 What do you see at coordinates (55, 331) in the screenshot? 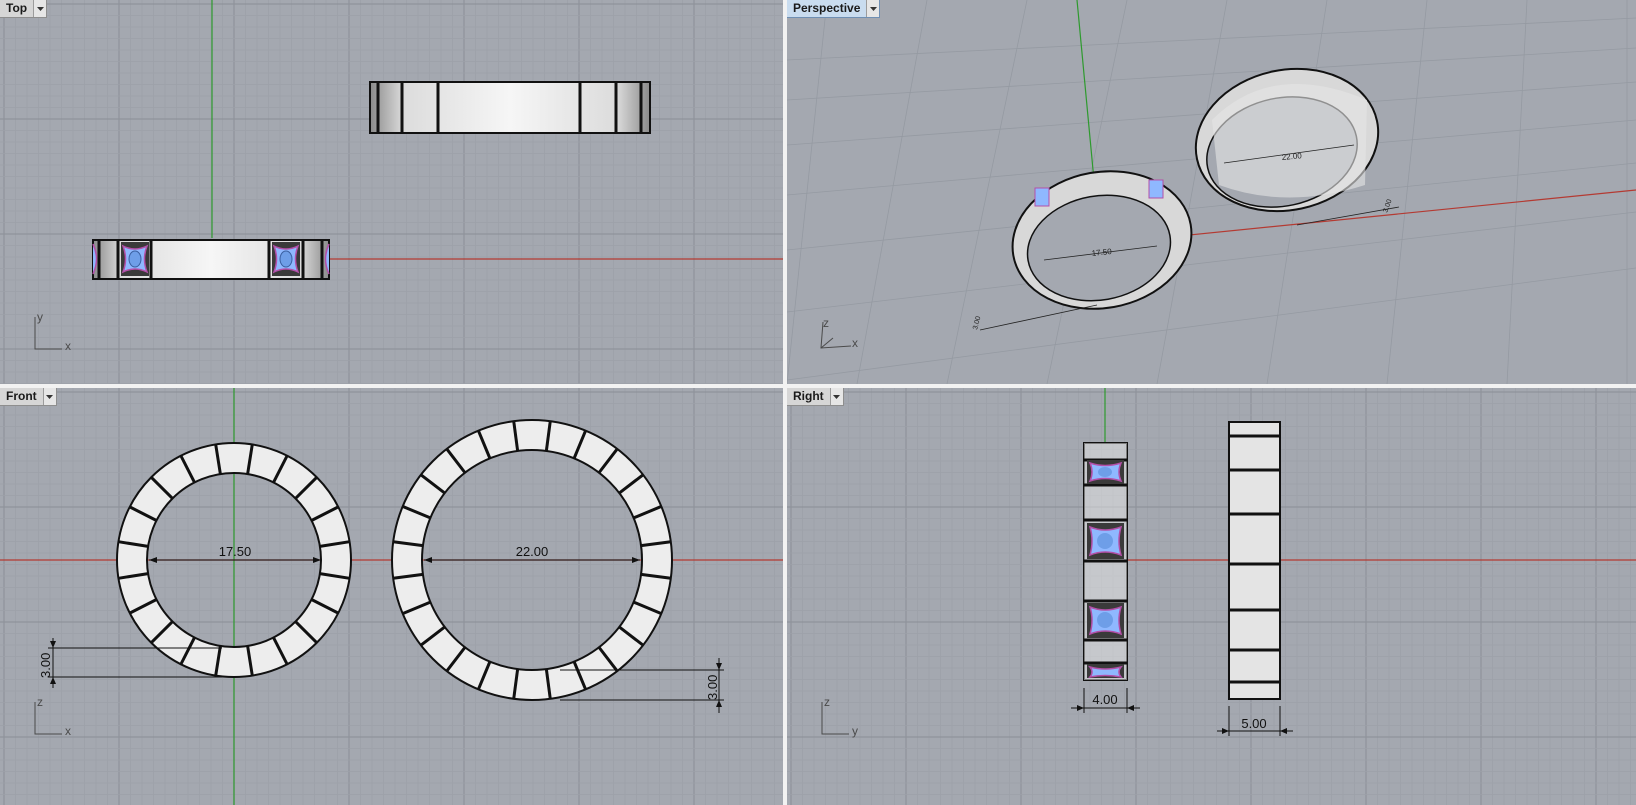
I see `world-axes-icon: y x` at bounding box center [55, 331].